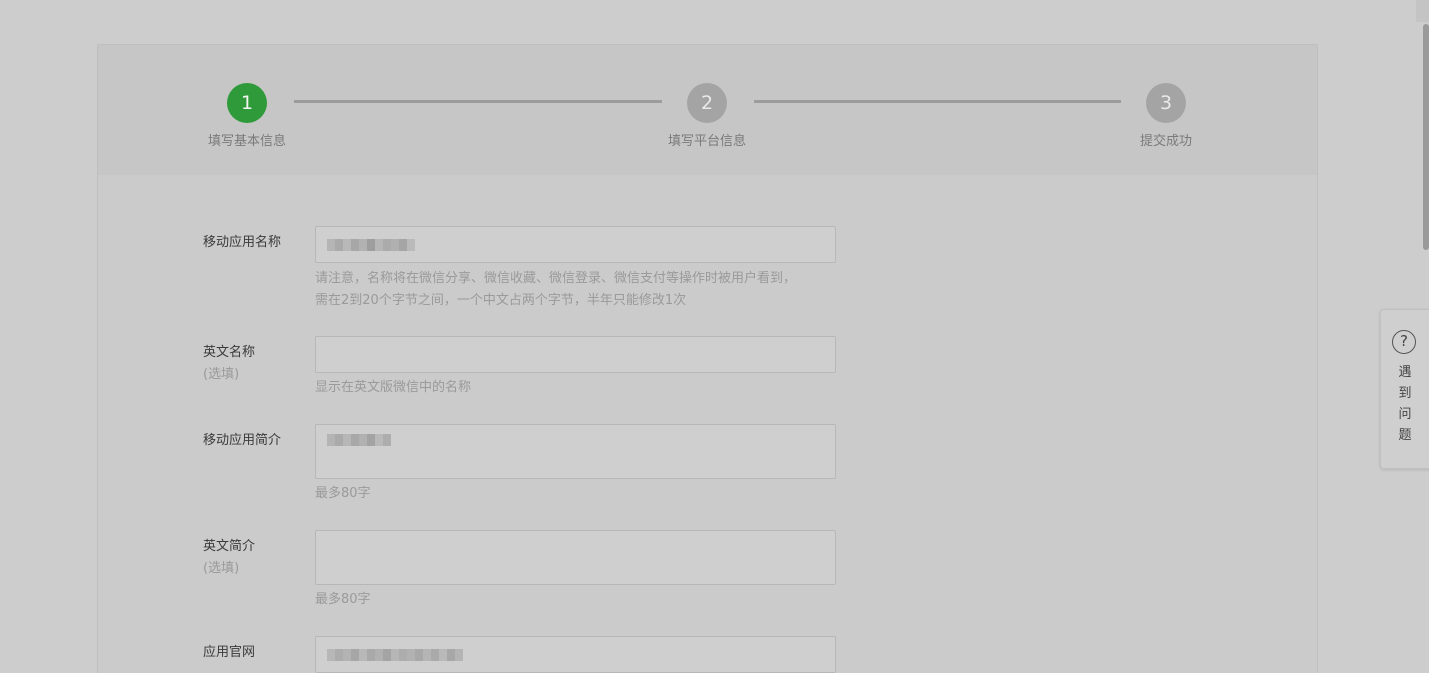 The image size is (1429, 673). I want to click on step-1-label: 填写基本信息, so click(246, 141).